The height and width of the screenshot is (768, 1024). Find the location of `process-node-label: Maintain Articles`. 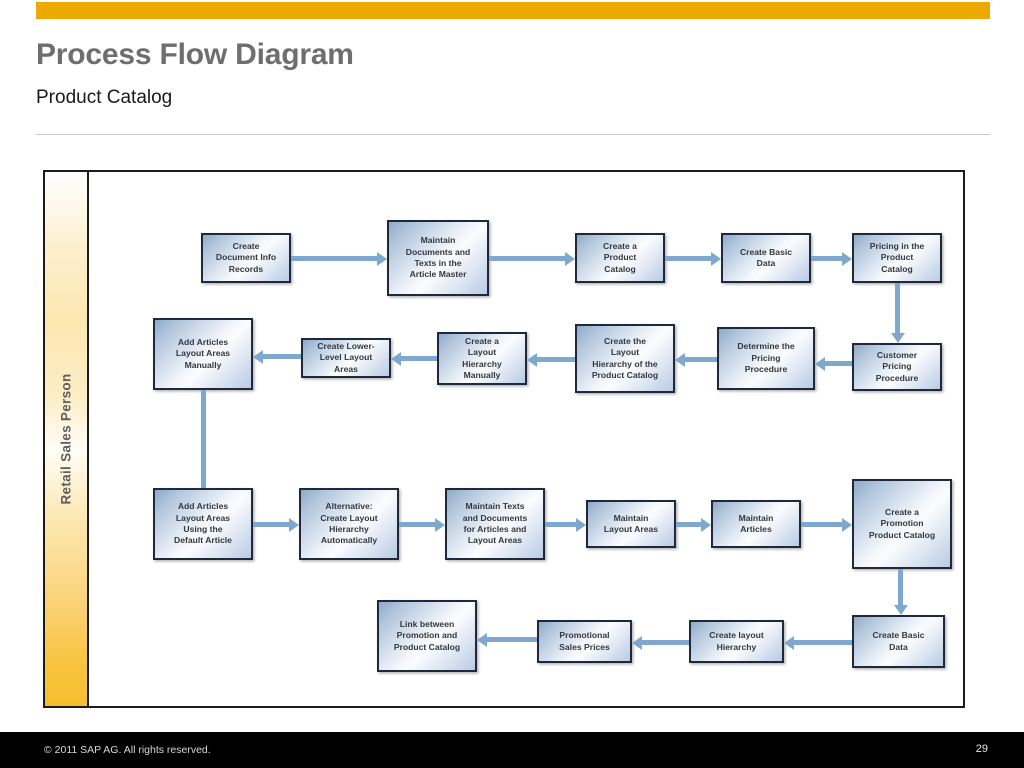

process-node-label: Maintain Articles is located at coordinates (756, 523).